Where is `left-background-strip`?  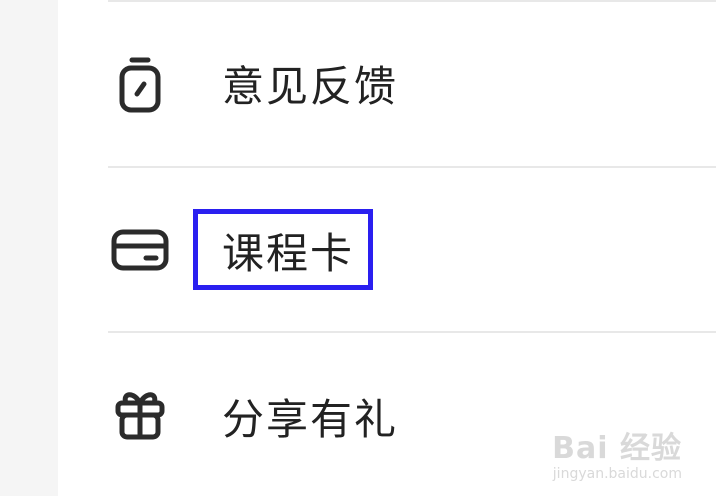 left-background-strip is located at coordinates (29, 248).